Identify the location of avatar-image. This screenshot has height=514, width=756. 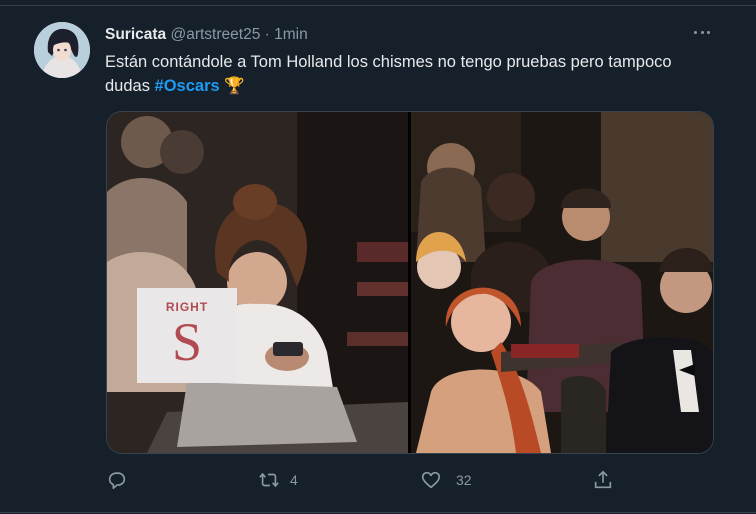
(62, 50).